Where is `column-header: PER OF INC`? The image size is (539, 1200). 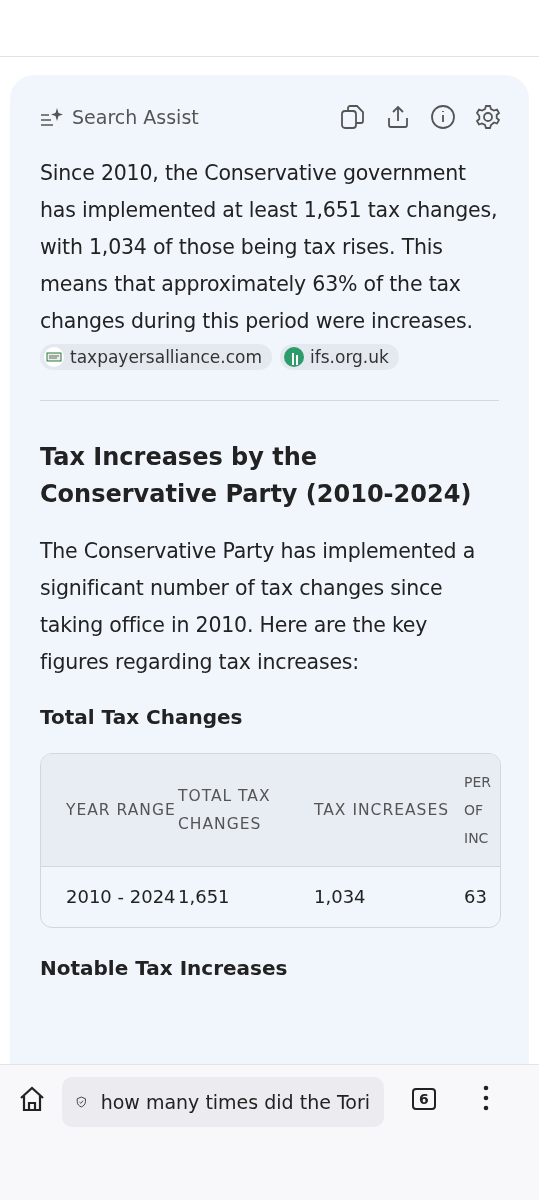 column-header: PER OF INC is located at coordinates (478, 810).